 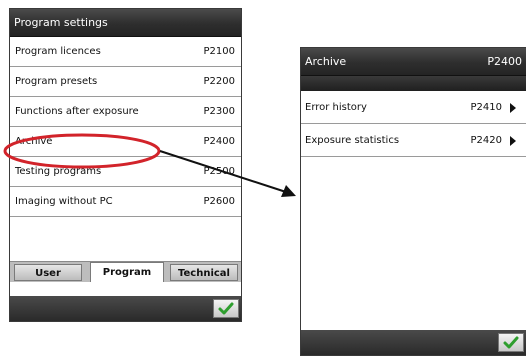 What do you see at coordinates (125, 142) in the screenshot?
I see `menu-item-archive: Archive P2400` at bounding box center [125, 142].